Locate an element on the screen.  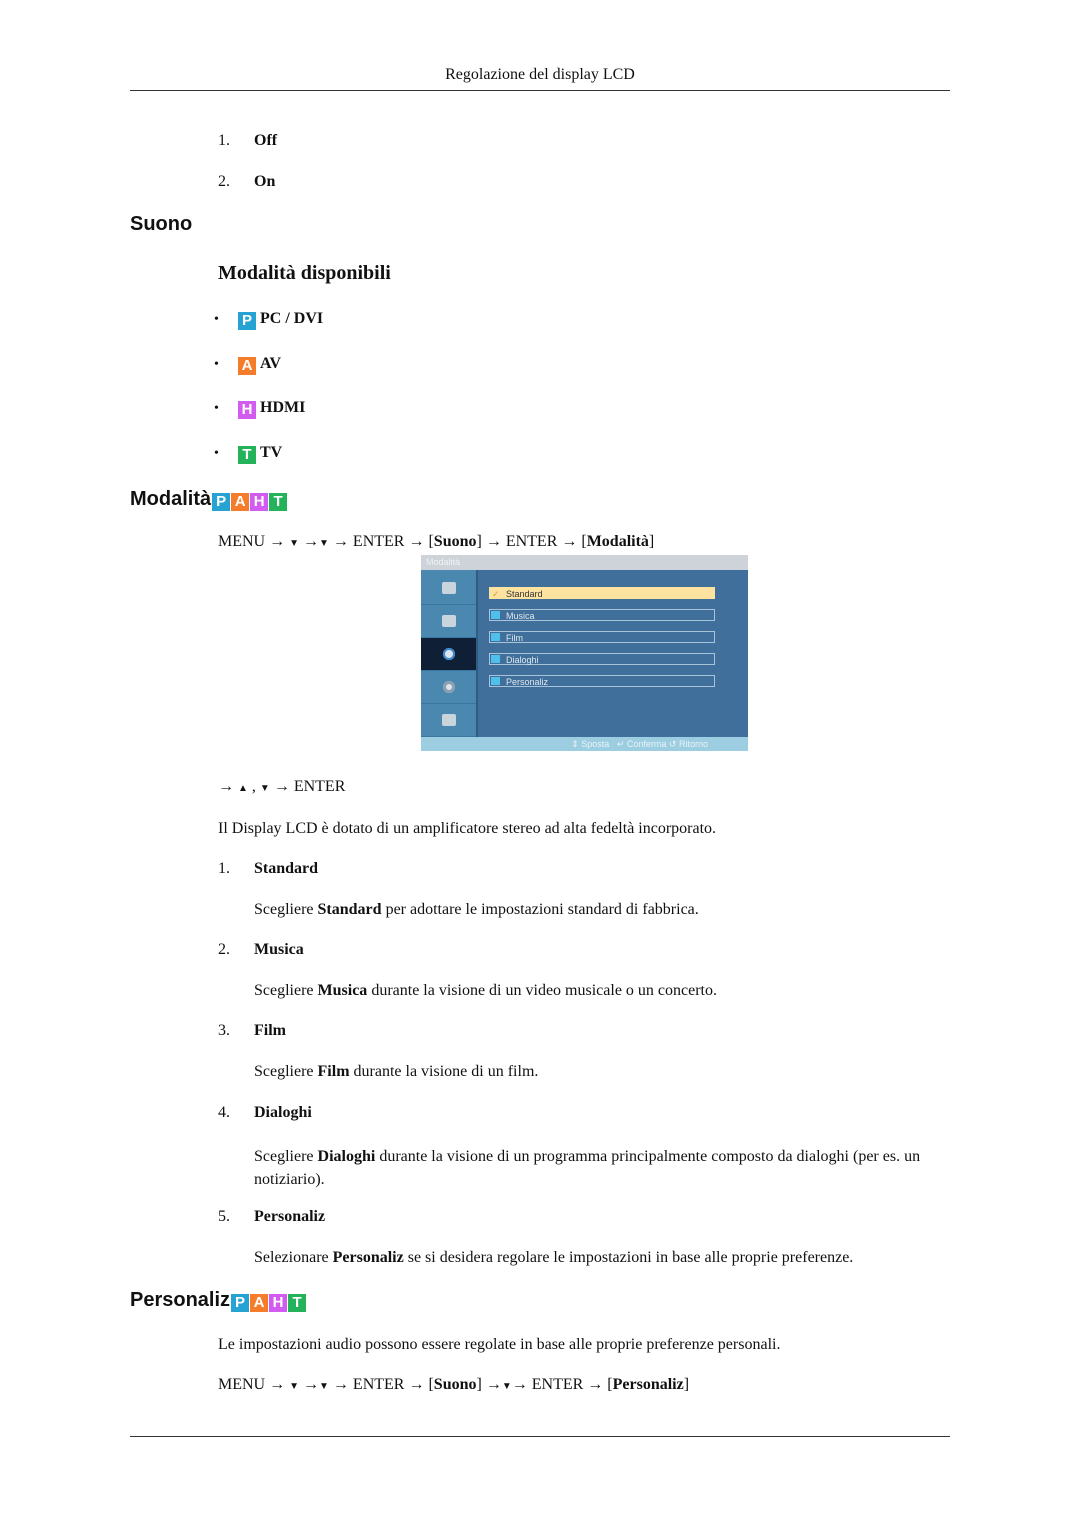
osd-input-icon is located at coordinates (448, 588).